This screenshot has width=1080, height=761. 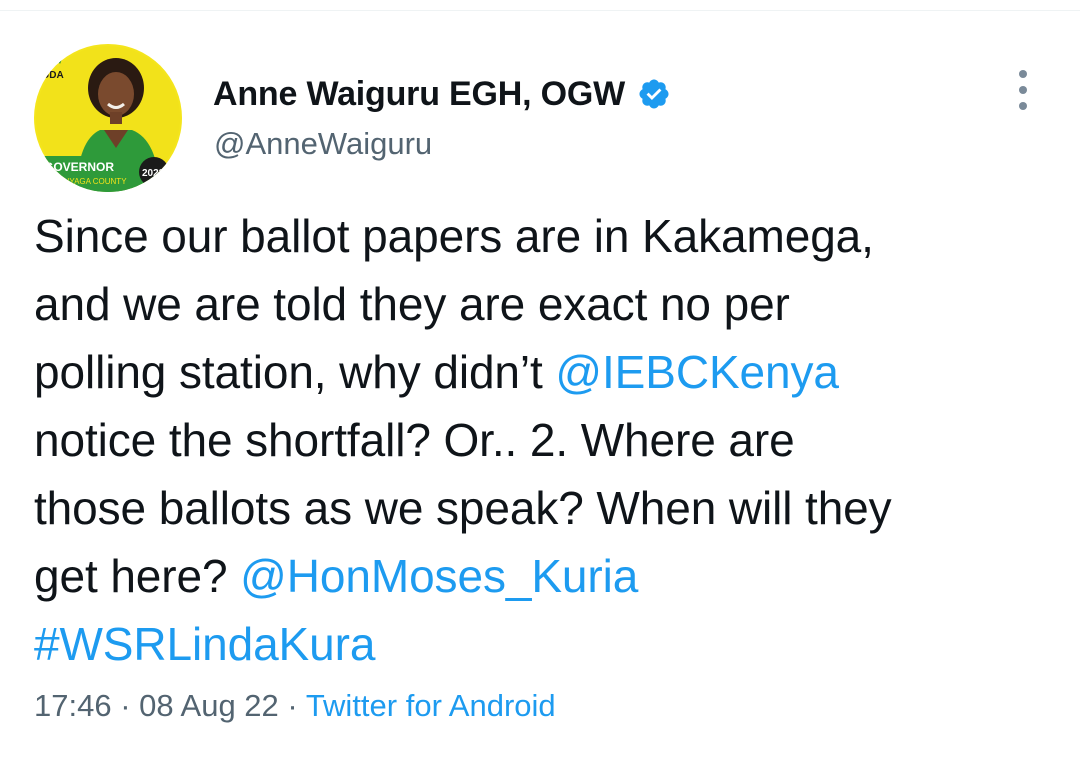 I want to click on avatar: UDA GOVERNOR KIRINYAGA COUNTY 2022, so click(x=108, y=118).